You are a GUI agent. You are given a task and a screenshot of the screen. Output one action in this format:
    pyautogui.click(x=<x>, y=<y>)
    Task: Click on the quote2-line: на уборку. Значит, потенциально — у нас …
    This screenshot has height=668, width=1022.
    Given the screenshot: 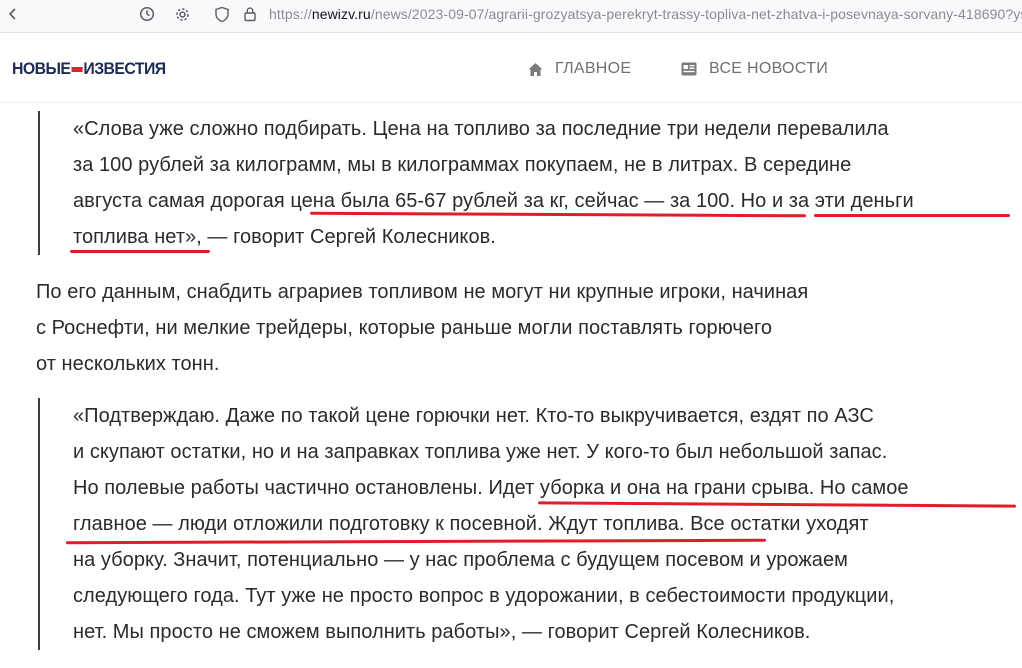 What is the action you would take?
    pyautogui.click(x=460, y=560)
    